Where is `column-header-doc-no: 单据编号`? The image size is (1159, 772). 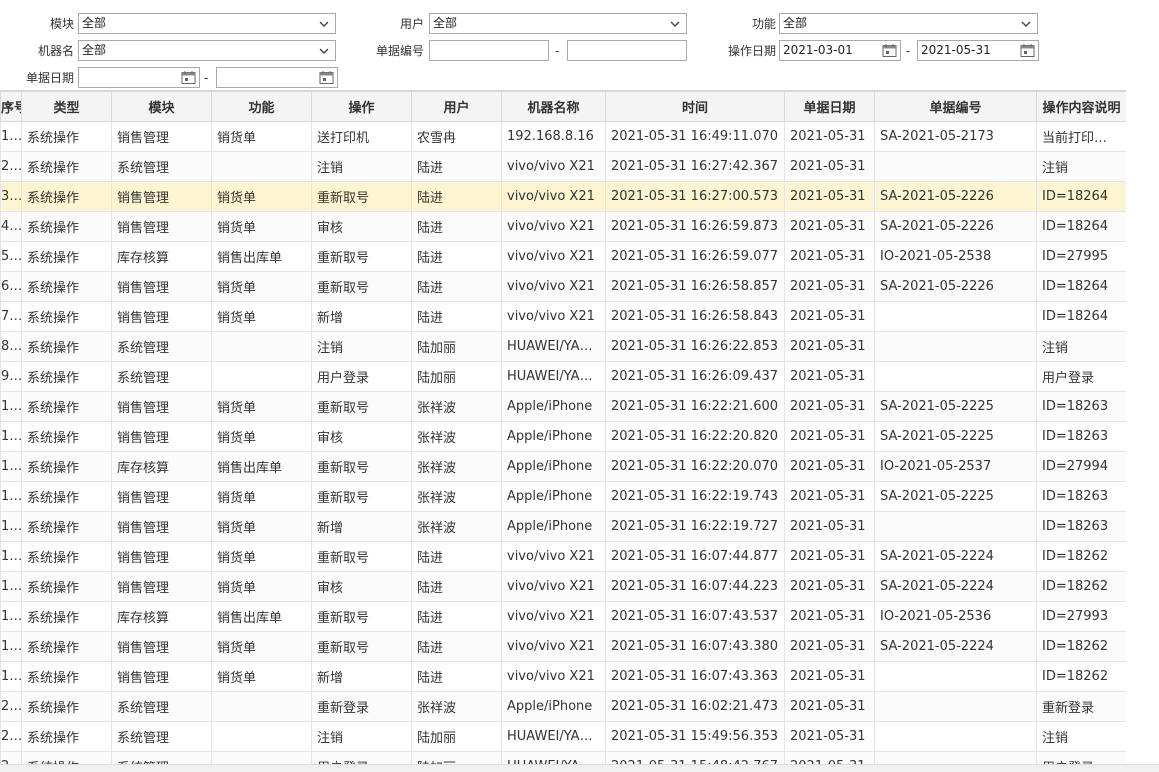 column-header-doc-no: 单据编号 is located at coordinates (955, 106).